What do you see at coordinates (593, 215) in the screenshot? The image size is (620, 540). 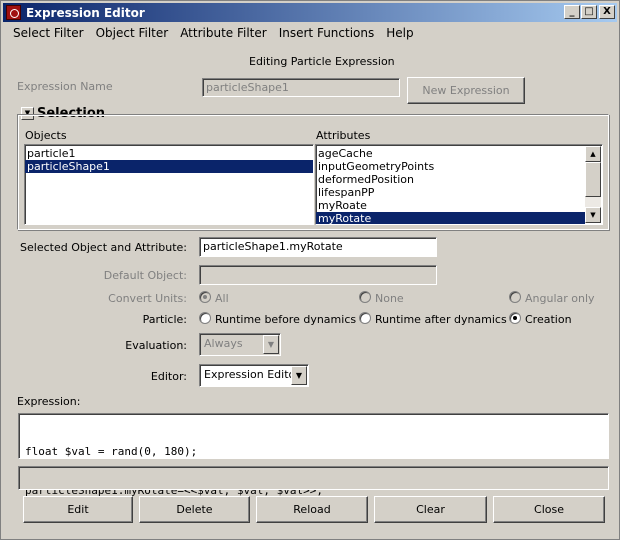 I see `arrow-down-icon: ▼` at bounding box center [593, 215].